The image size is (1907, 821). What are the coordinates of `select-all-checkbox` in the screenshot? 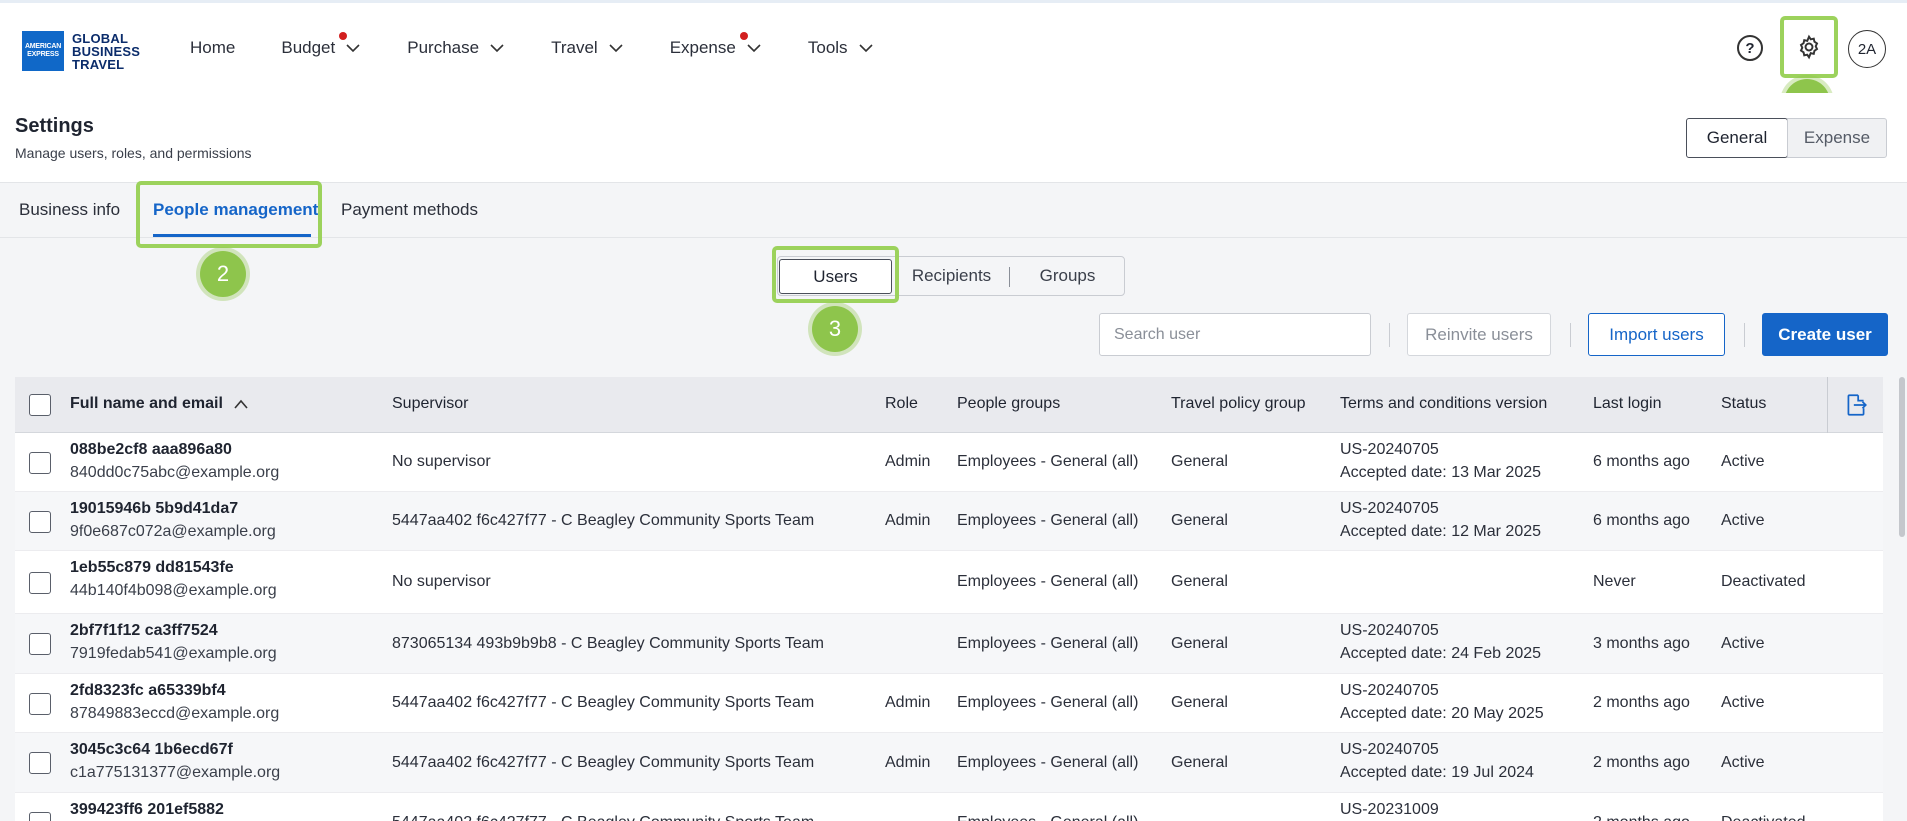 It's located at (40, 405).